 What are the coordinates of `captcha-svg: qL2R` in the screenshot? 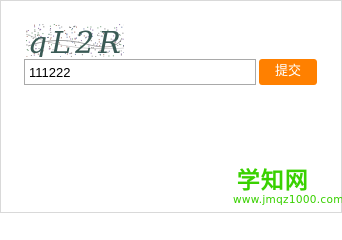 It's located at (75, 40).